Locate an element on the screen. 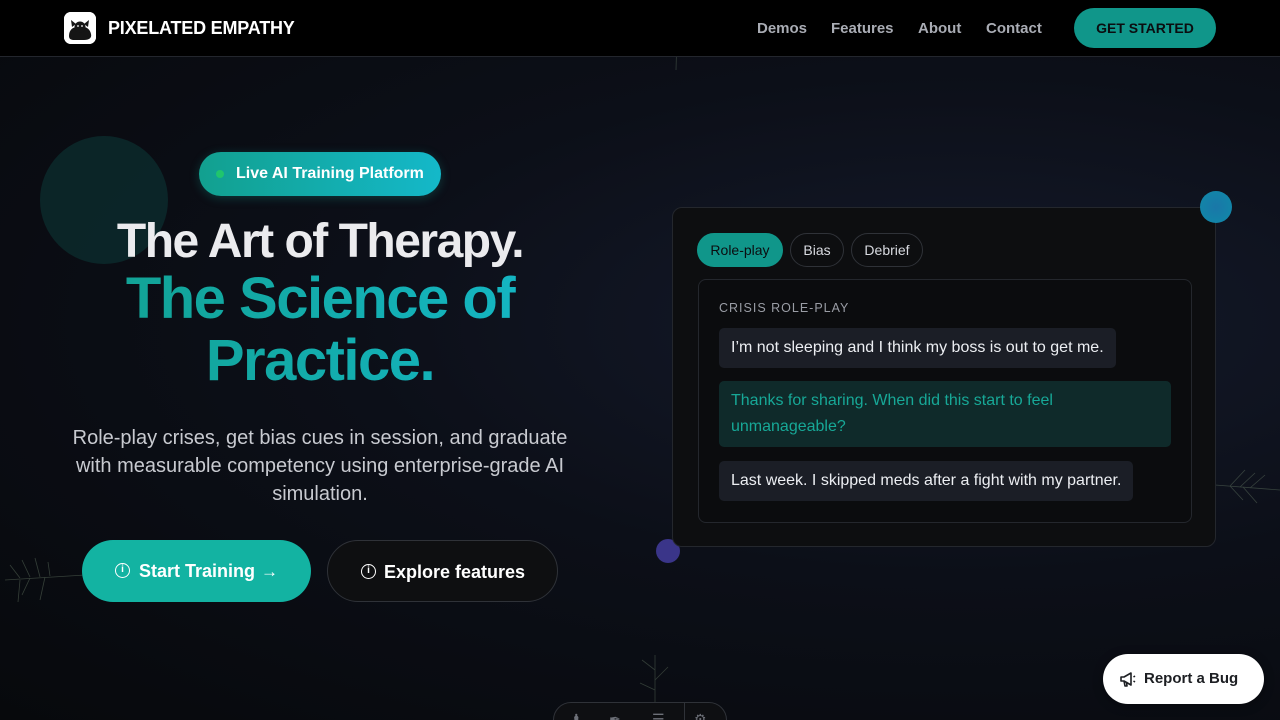 Image resolution: width=1280 pixels, height=720 pixels. nav-link-demos: Demos is located at coordinates (782, 28).